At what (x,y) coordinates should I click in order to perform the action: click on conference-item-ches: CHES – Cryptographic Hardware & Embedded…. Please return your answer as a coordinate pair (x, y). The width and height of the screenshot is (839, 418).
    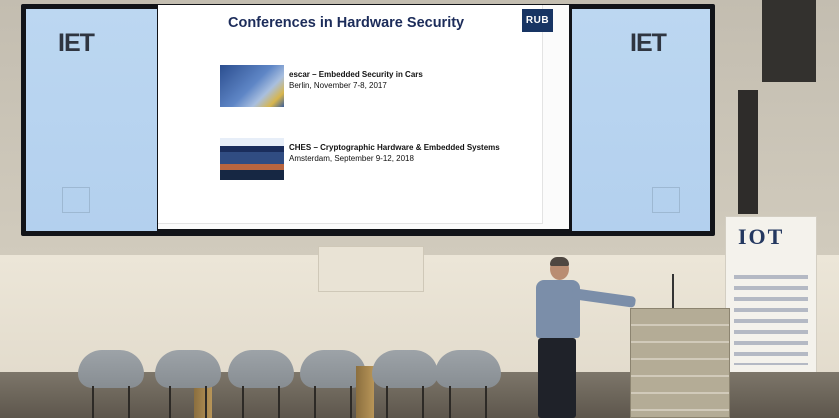
    Looking at the image, I should click on (360, 159).